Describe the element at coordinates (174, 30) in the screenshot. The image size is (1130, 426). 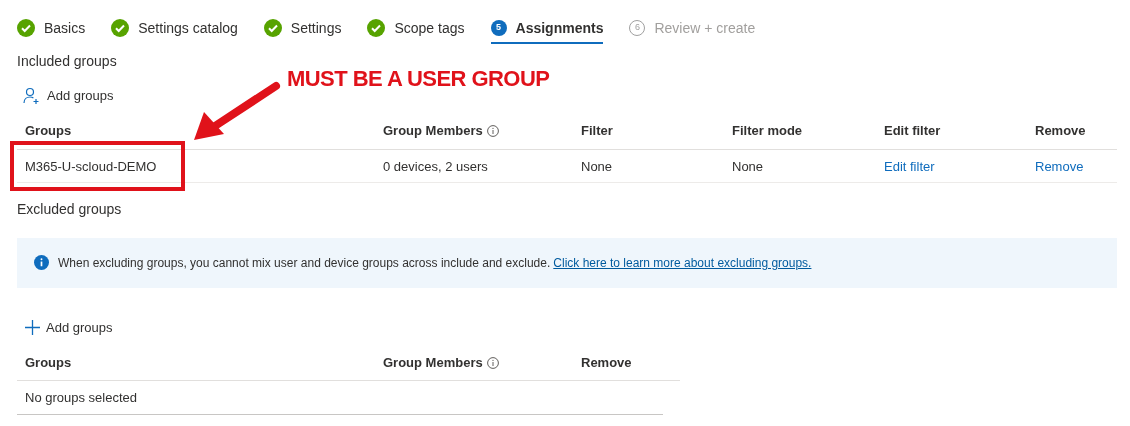
I see `wizard-step-tab: Settings catalog` at that location.